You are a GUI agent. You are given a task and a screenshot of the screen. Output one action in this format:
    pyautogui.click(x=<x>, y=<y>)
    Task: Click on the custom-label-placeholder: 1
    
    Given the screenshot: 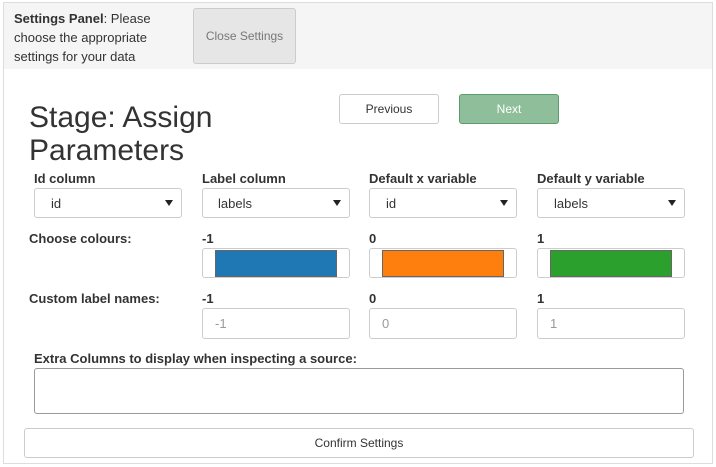 What is the action you would take?
    pyautogui.click(x=554, y=323)
    